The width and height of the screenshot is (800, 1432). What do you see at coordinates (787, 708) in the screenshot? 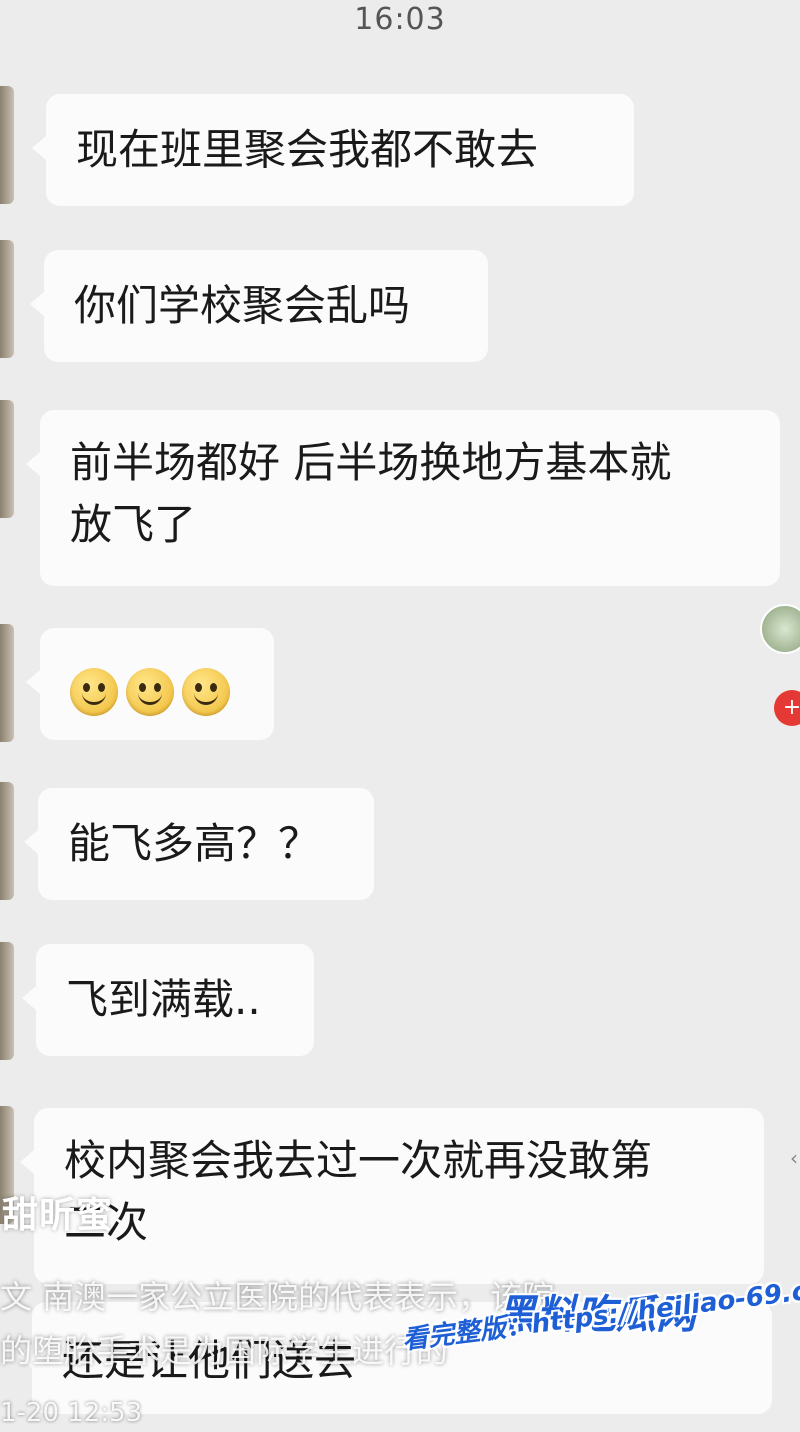
I see `follow-plus-icon: +` at bounding box center [787, 708].